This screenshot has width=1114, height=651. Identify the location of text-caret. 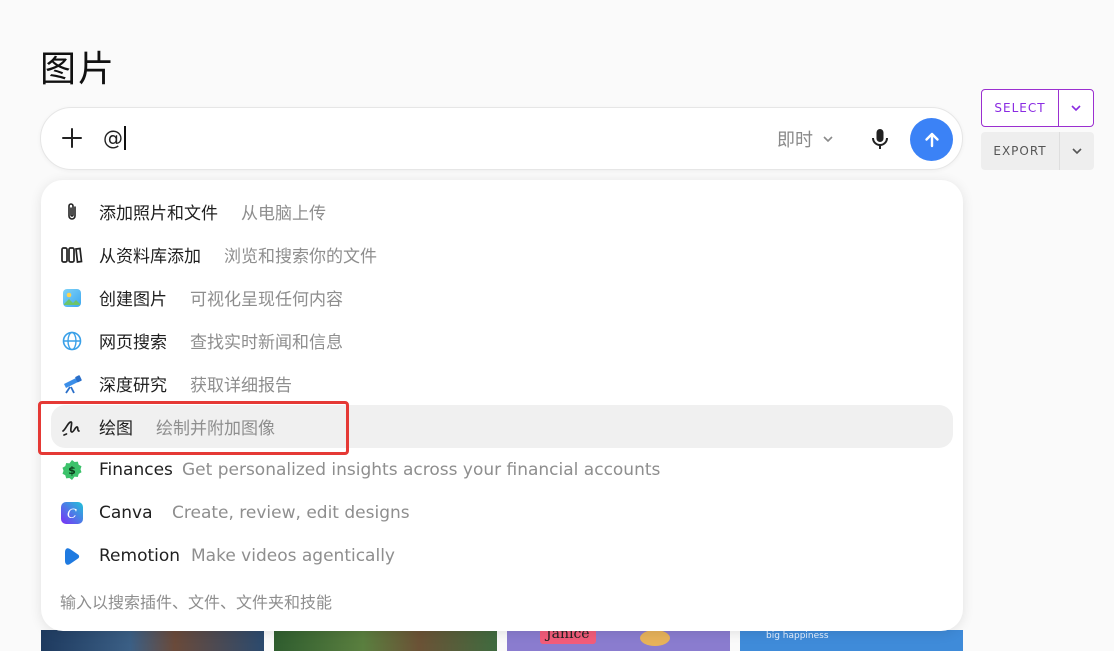
(125, 138).